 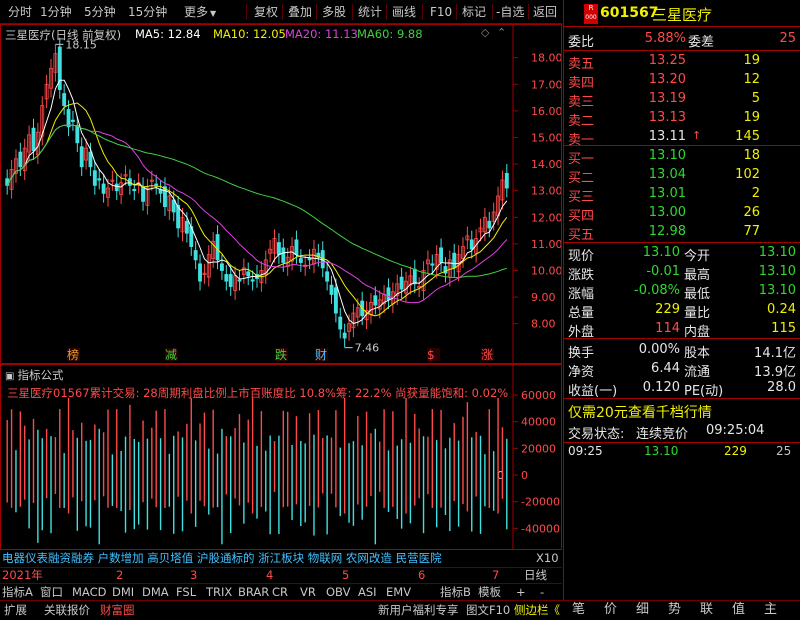 What do you see at coordinates (535, 575) in the screenshot?
I see `period-label: 日线` at bounding box center [535, 575].